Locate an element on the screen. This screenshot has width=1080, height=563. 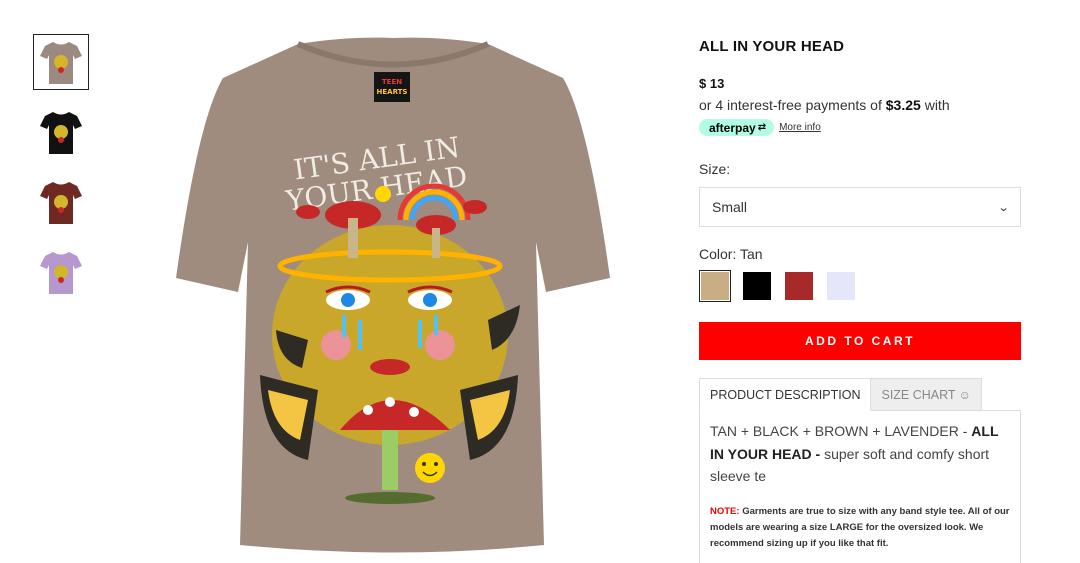
thumbnail-tan is located at coordinates (61, 62).